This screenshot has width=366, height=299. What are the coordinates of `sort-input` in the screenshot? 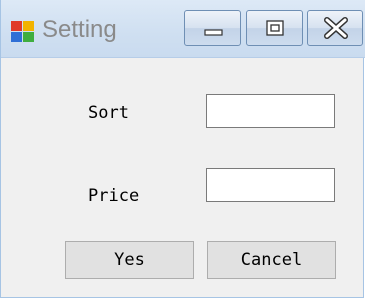 It's located at (270, 111).